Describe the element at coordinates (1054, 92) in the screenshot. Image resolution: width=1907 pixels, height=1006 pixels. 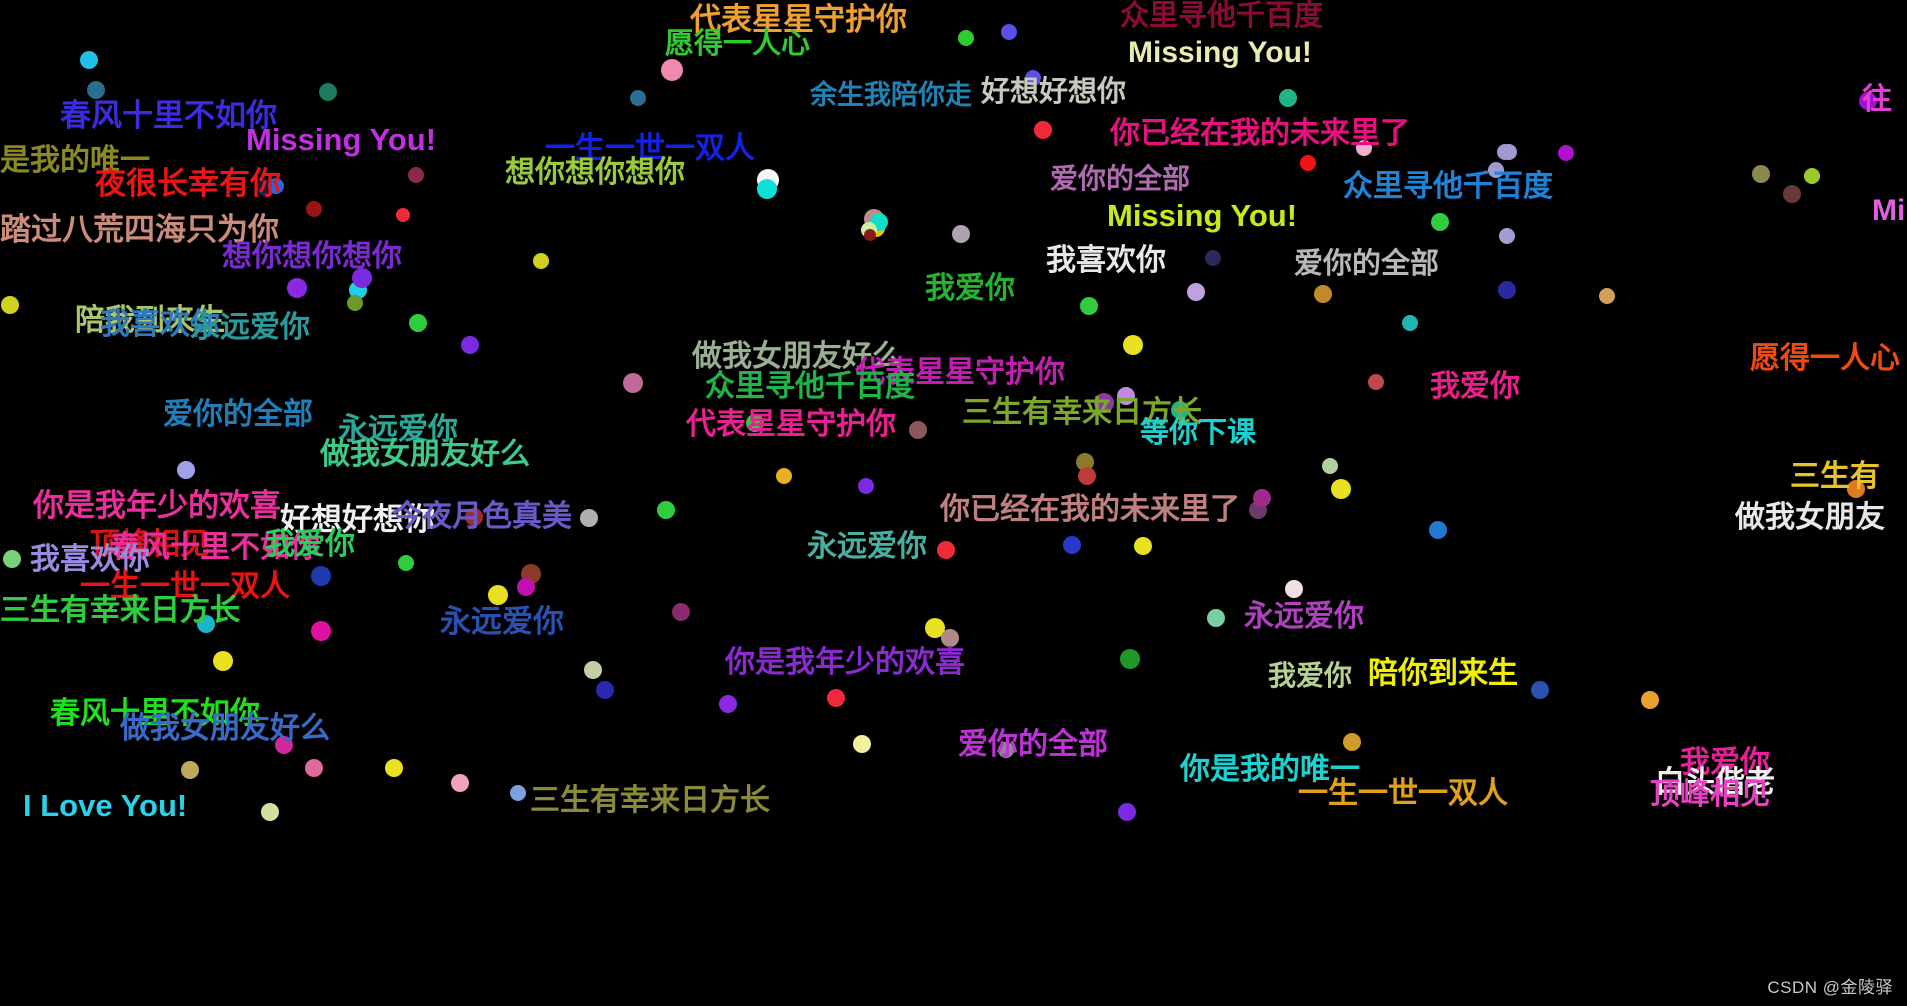
I see `falling-word: 好想好想你` at that location.